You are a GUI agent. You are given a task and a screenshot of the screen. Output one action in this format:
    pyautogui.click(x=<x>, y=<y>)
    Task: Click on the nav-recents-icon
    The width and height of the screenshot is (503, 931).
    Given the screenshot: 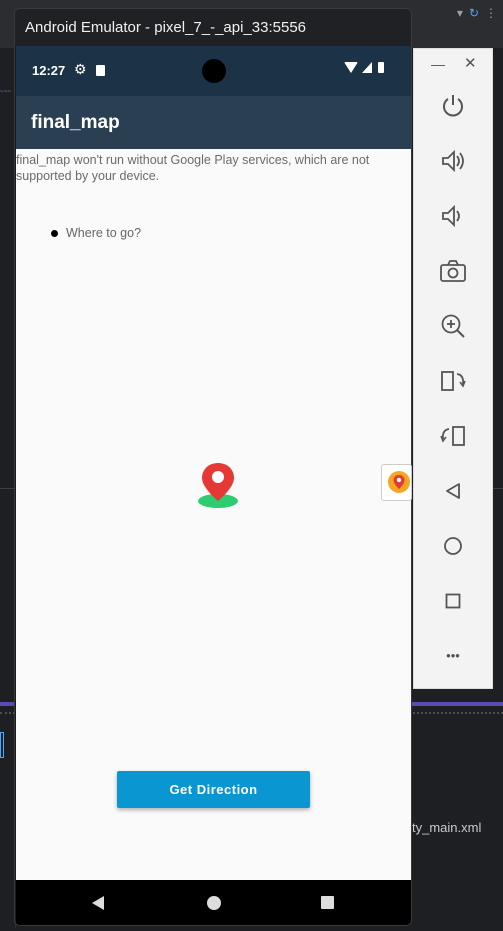 What is the action you would take?
    pyautogui.click(x=327, y=902)
    